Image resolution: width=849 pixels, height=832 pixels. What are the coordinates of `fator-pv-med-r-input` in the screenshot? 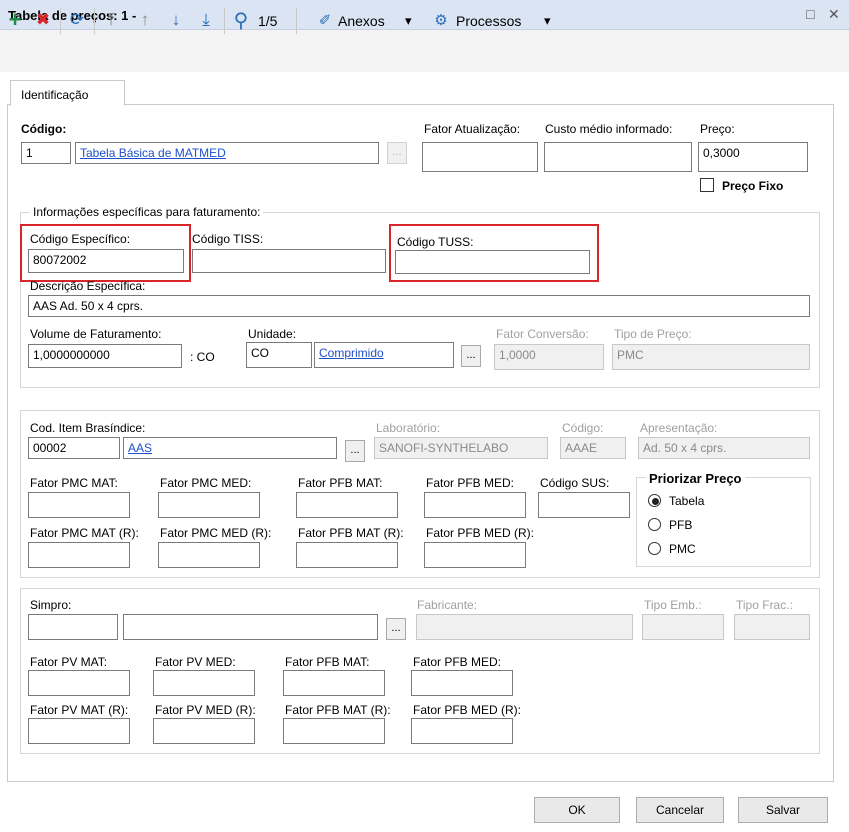 It's located at (204, 731).